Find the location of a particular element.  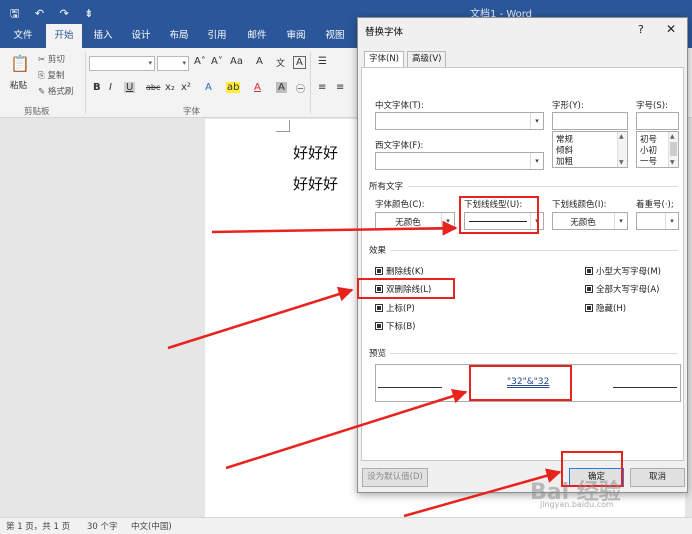

tab-mailings: 邮件 is located at coordinates (257, 36).